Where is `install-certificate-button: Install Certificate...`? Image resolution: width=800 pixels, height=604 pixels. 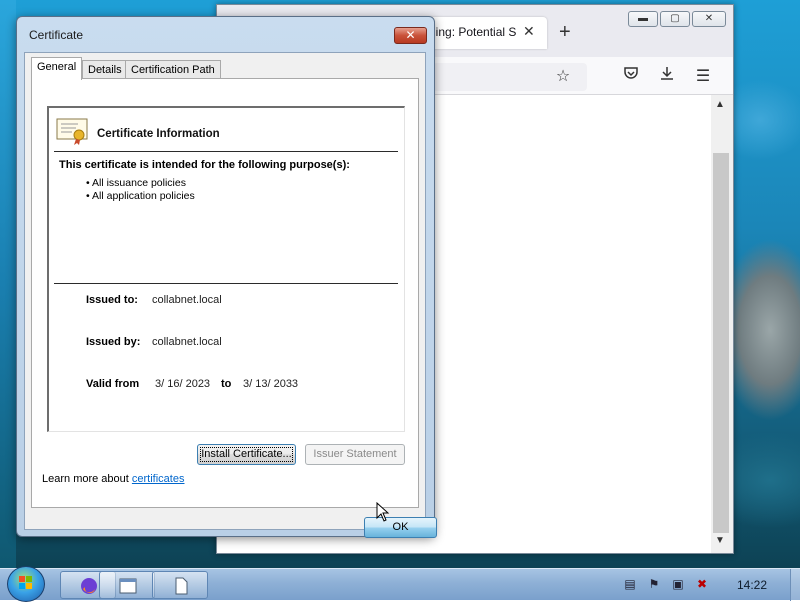 install-certificate-button: Install Certificate... is located at coordinates (246, 454).